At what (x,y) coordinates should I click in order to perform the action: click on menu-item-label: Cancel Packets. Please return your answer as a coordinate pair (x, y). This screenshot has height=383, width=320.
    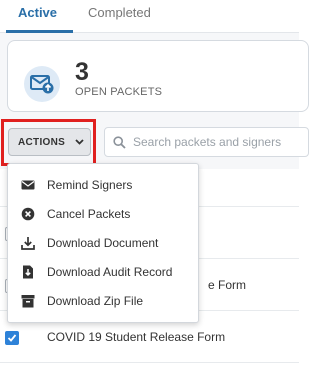
    Looking at the image, I should click on (89, 214).